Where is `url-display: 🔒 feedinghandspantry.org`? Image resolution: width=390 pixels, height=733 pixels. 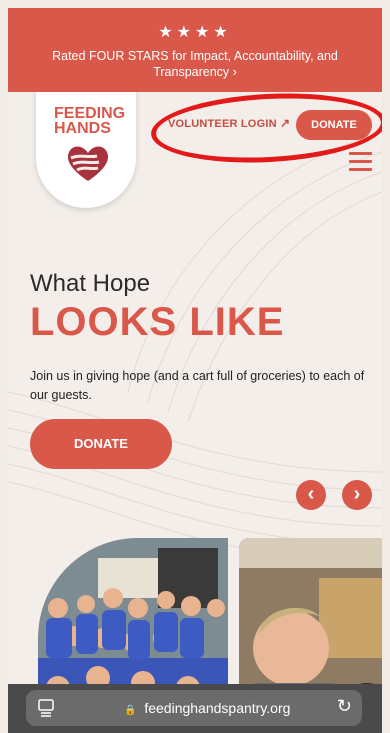
url-display: 🔒 feedinghandspantry.org is located at coordinates (207, 709).